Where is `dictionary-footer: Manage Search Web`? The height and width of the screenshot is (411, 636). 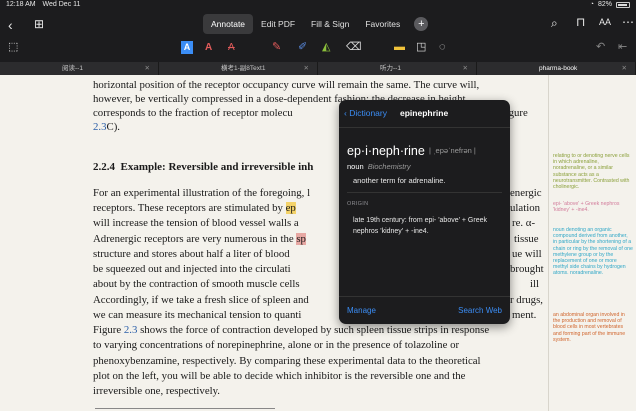
dictionary-footer: Manage Search Web is located at coordinates (424, 310).